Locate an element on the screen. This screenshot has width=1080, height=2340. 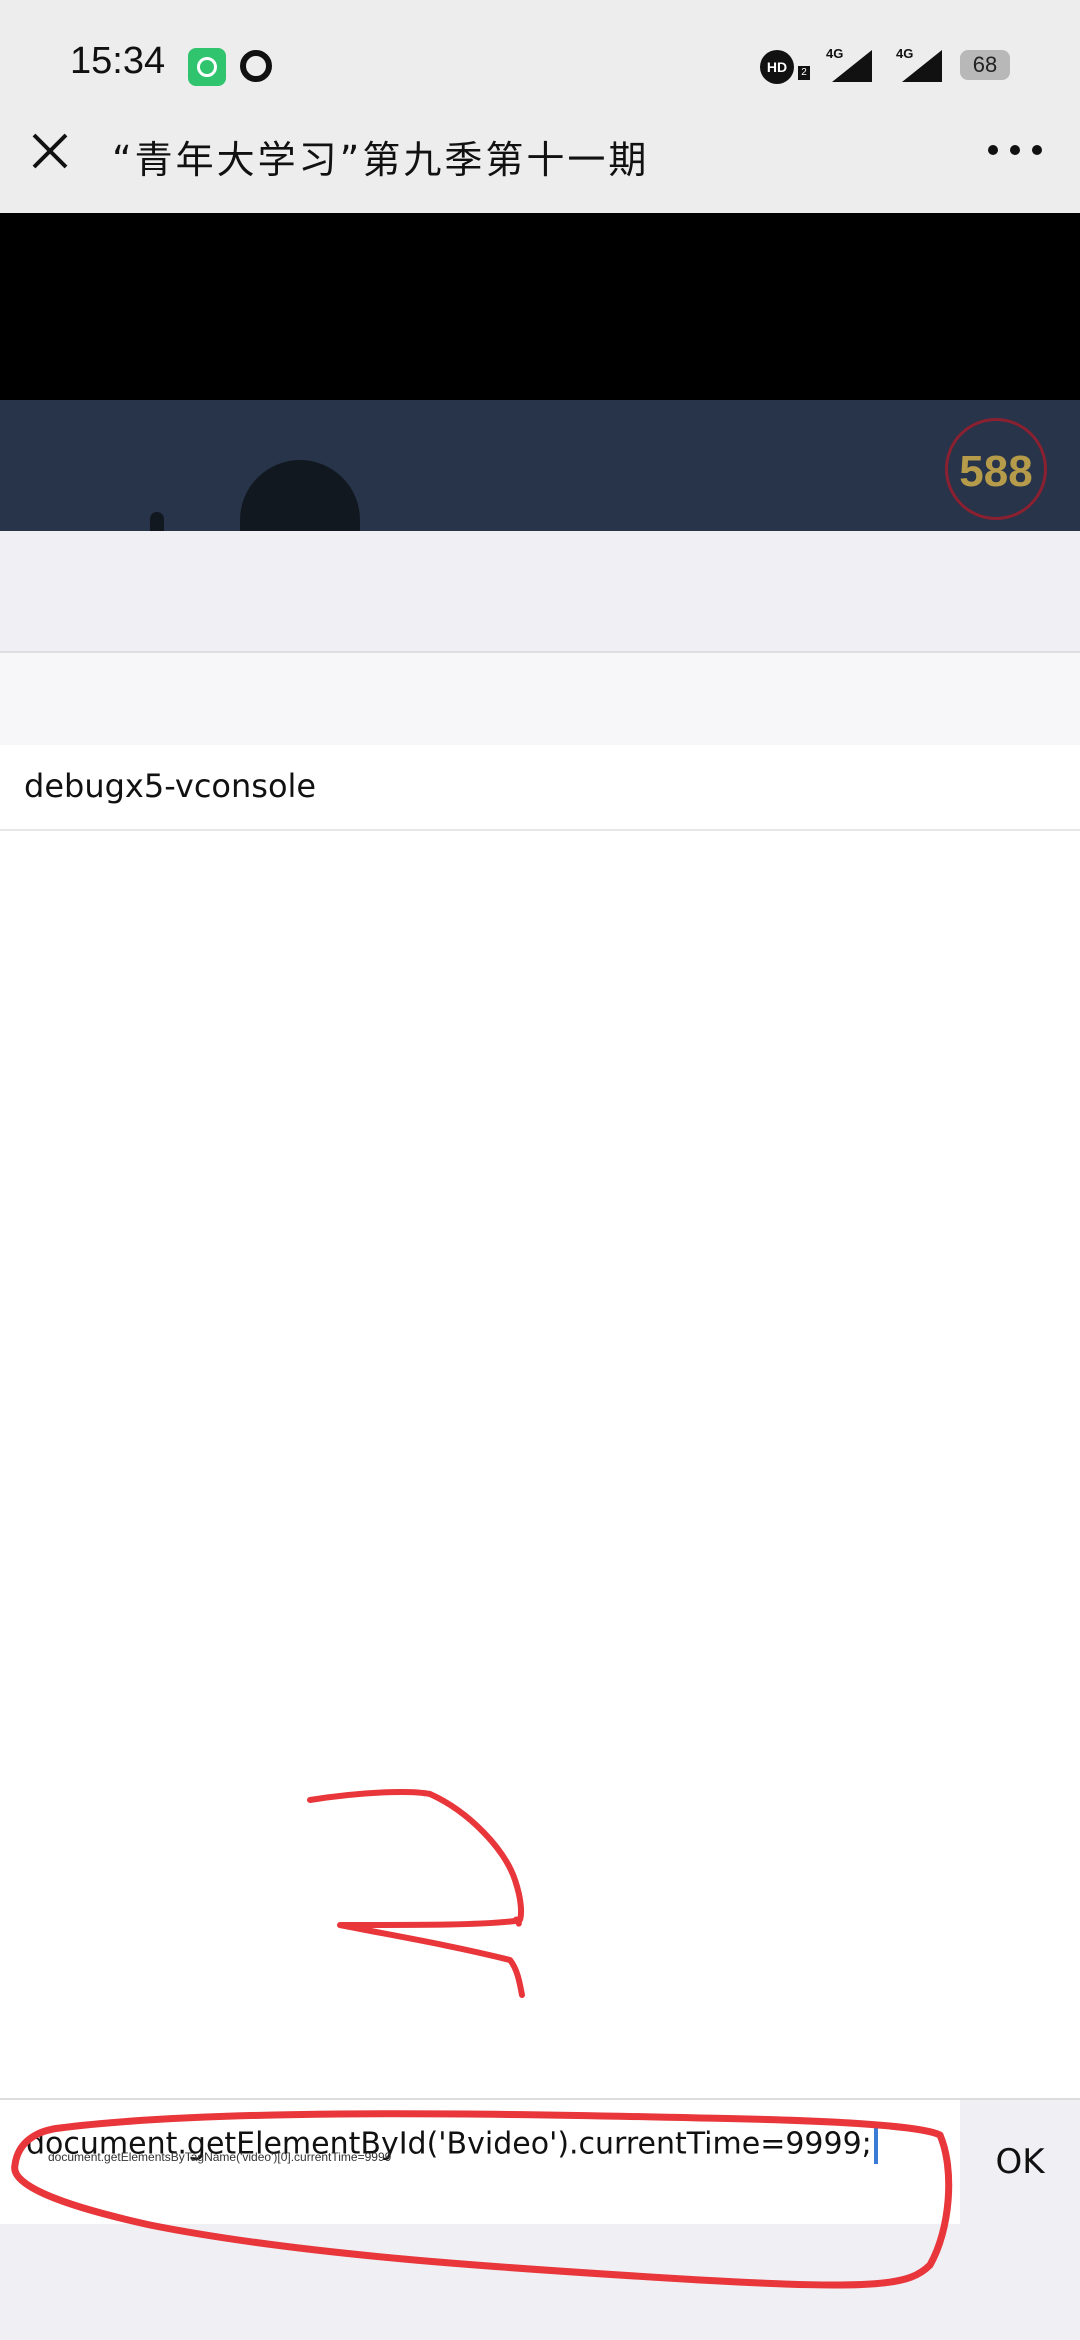
video-frame: 588 is located at coordinates (540, 465).